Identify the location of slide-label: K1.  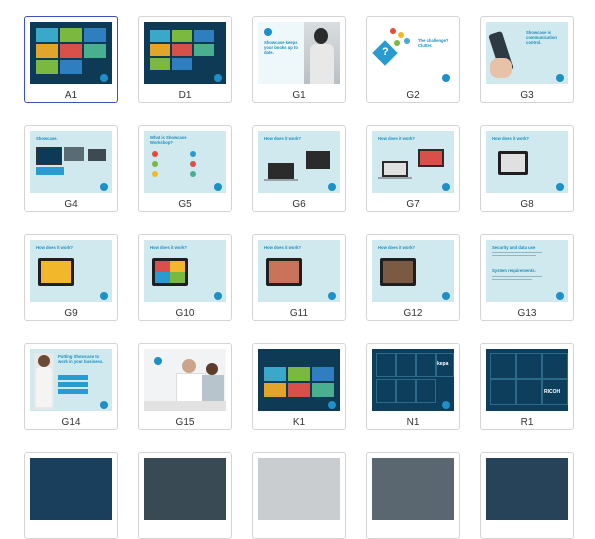
(299, 422).